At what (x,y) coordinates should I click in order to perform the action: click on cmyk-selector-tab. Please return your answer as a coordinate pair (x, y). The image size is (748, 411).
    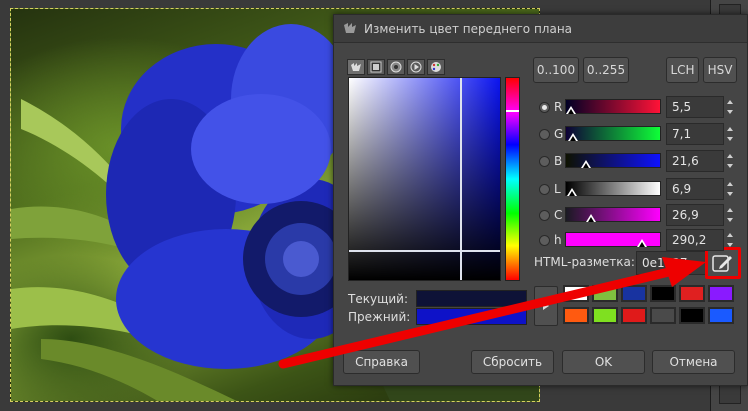
    Looking at the image, I should click on (376, 67).